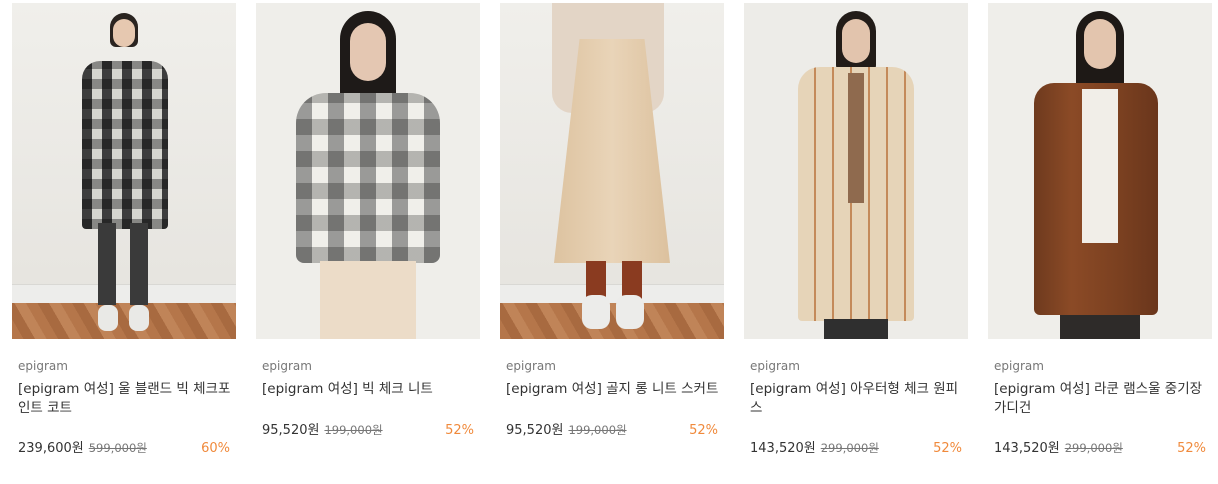 This screenshot has width=1218, height=484. I want to click on sale-price: 239,600원, so click(51, 448).